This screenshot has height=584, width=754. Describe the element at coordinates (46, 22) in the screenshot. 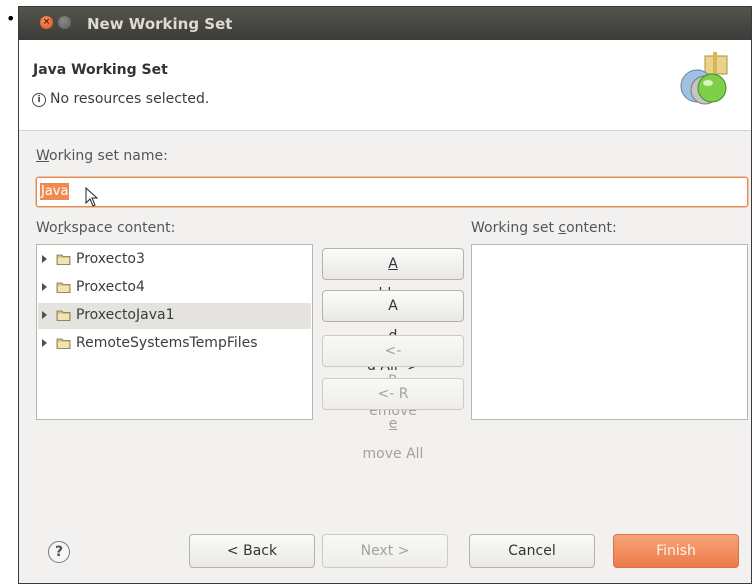

I see `close-icon: ×` at that location.